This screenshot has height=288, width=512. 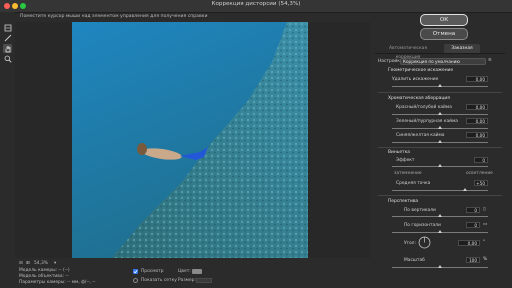 I want to click on hand-icon, so click(x=7, y=48).